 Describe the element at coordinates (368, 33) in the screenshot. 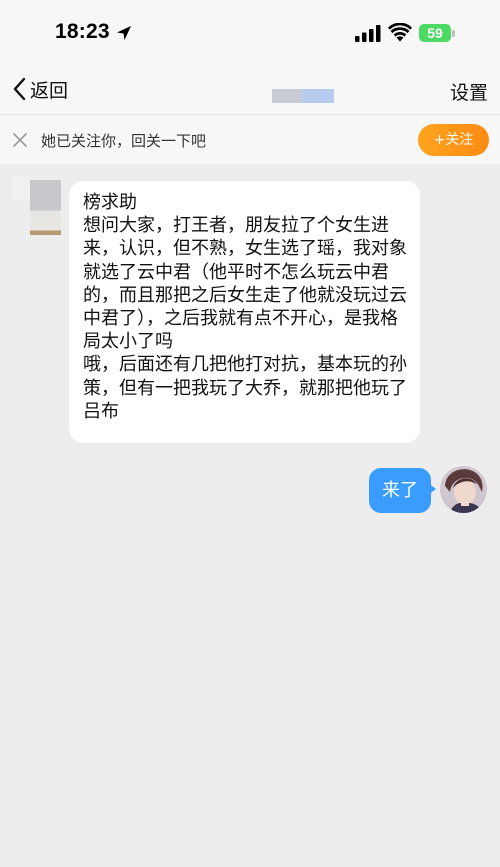

I see `signal-icon` at that location.